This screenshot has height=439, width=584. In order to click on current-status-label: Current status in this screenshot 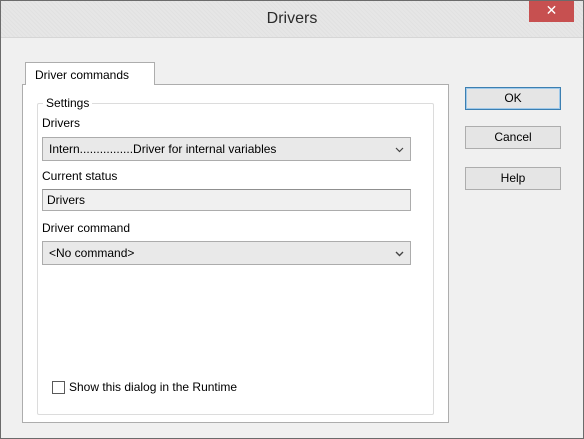, I will do `click(80, 176)`.